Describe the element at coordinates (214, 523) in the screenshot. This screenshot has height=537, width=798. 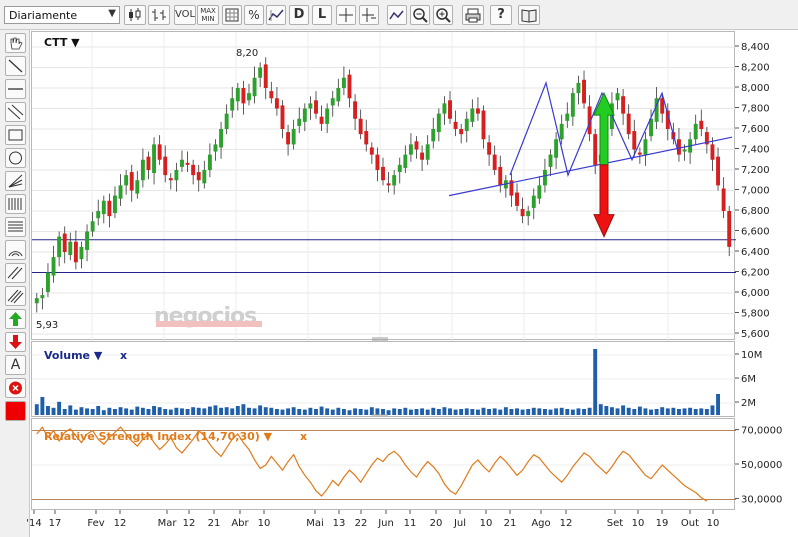
I see `x-tick-label: 21` at that location.